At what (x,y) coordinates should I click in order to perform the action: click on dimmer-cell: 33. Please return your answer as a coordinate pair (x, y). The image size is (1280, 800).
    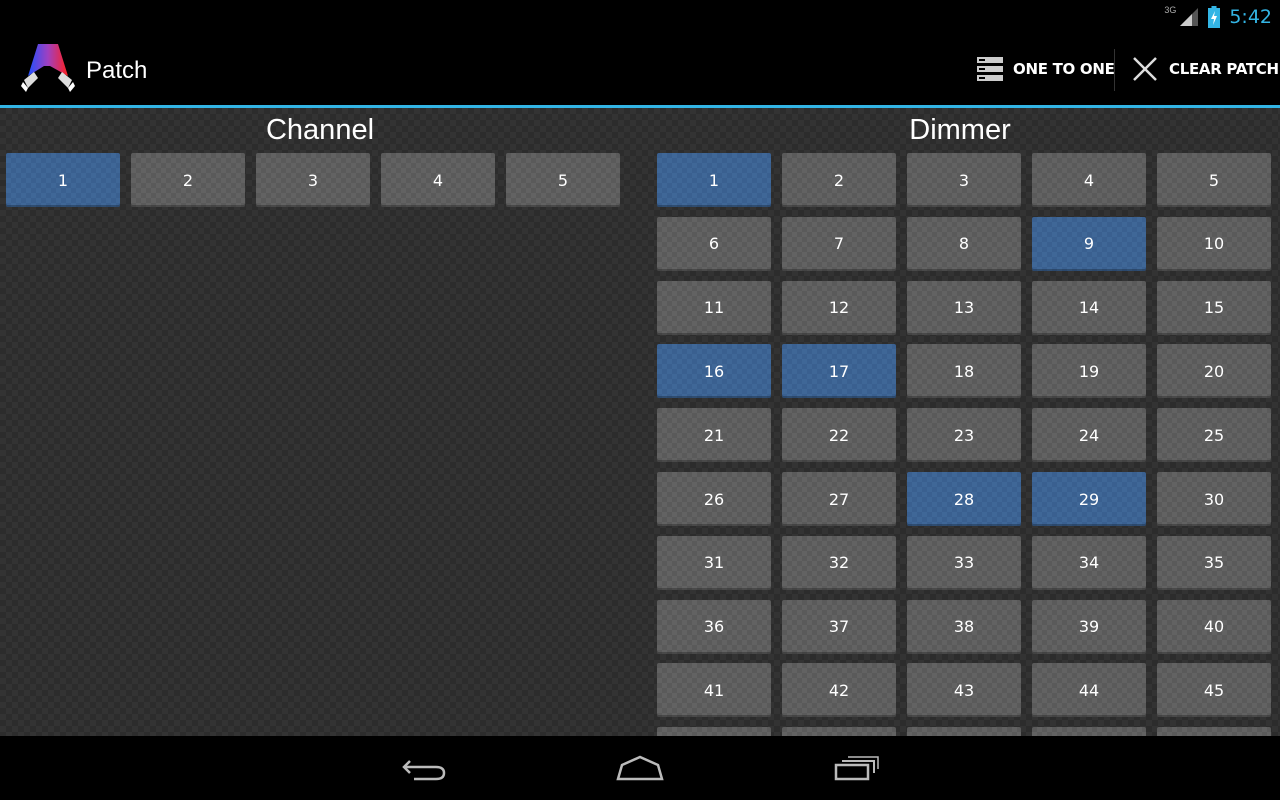
    Looking at the image, I should click on (964, 562).